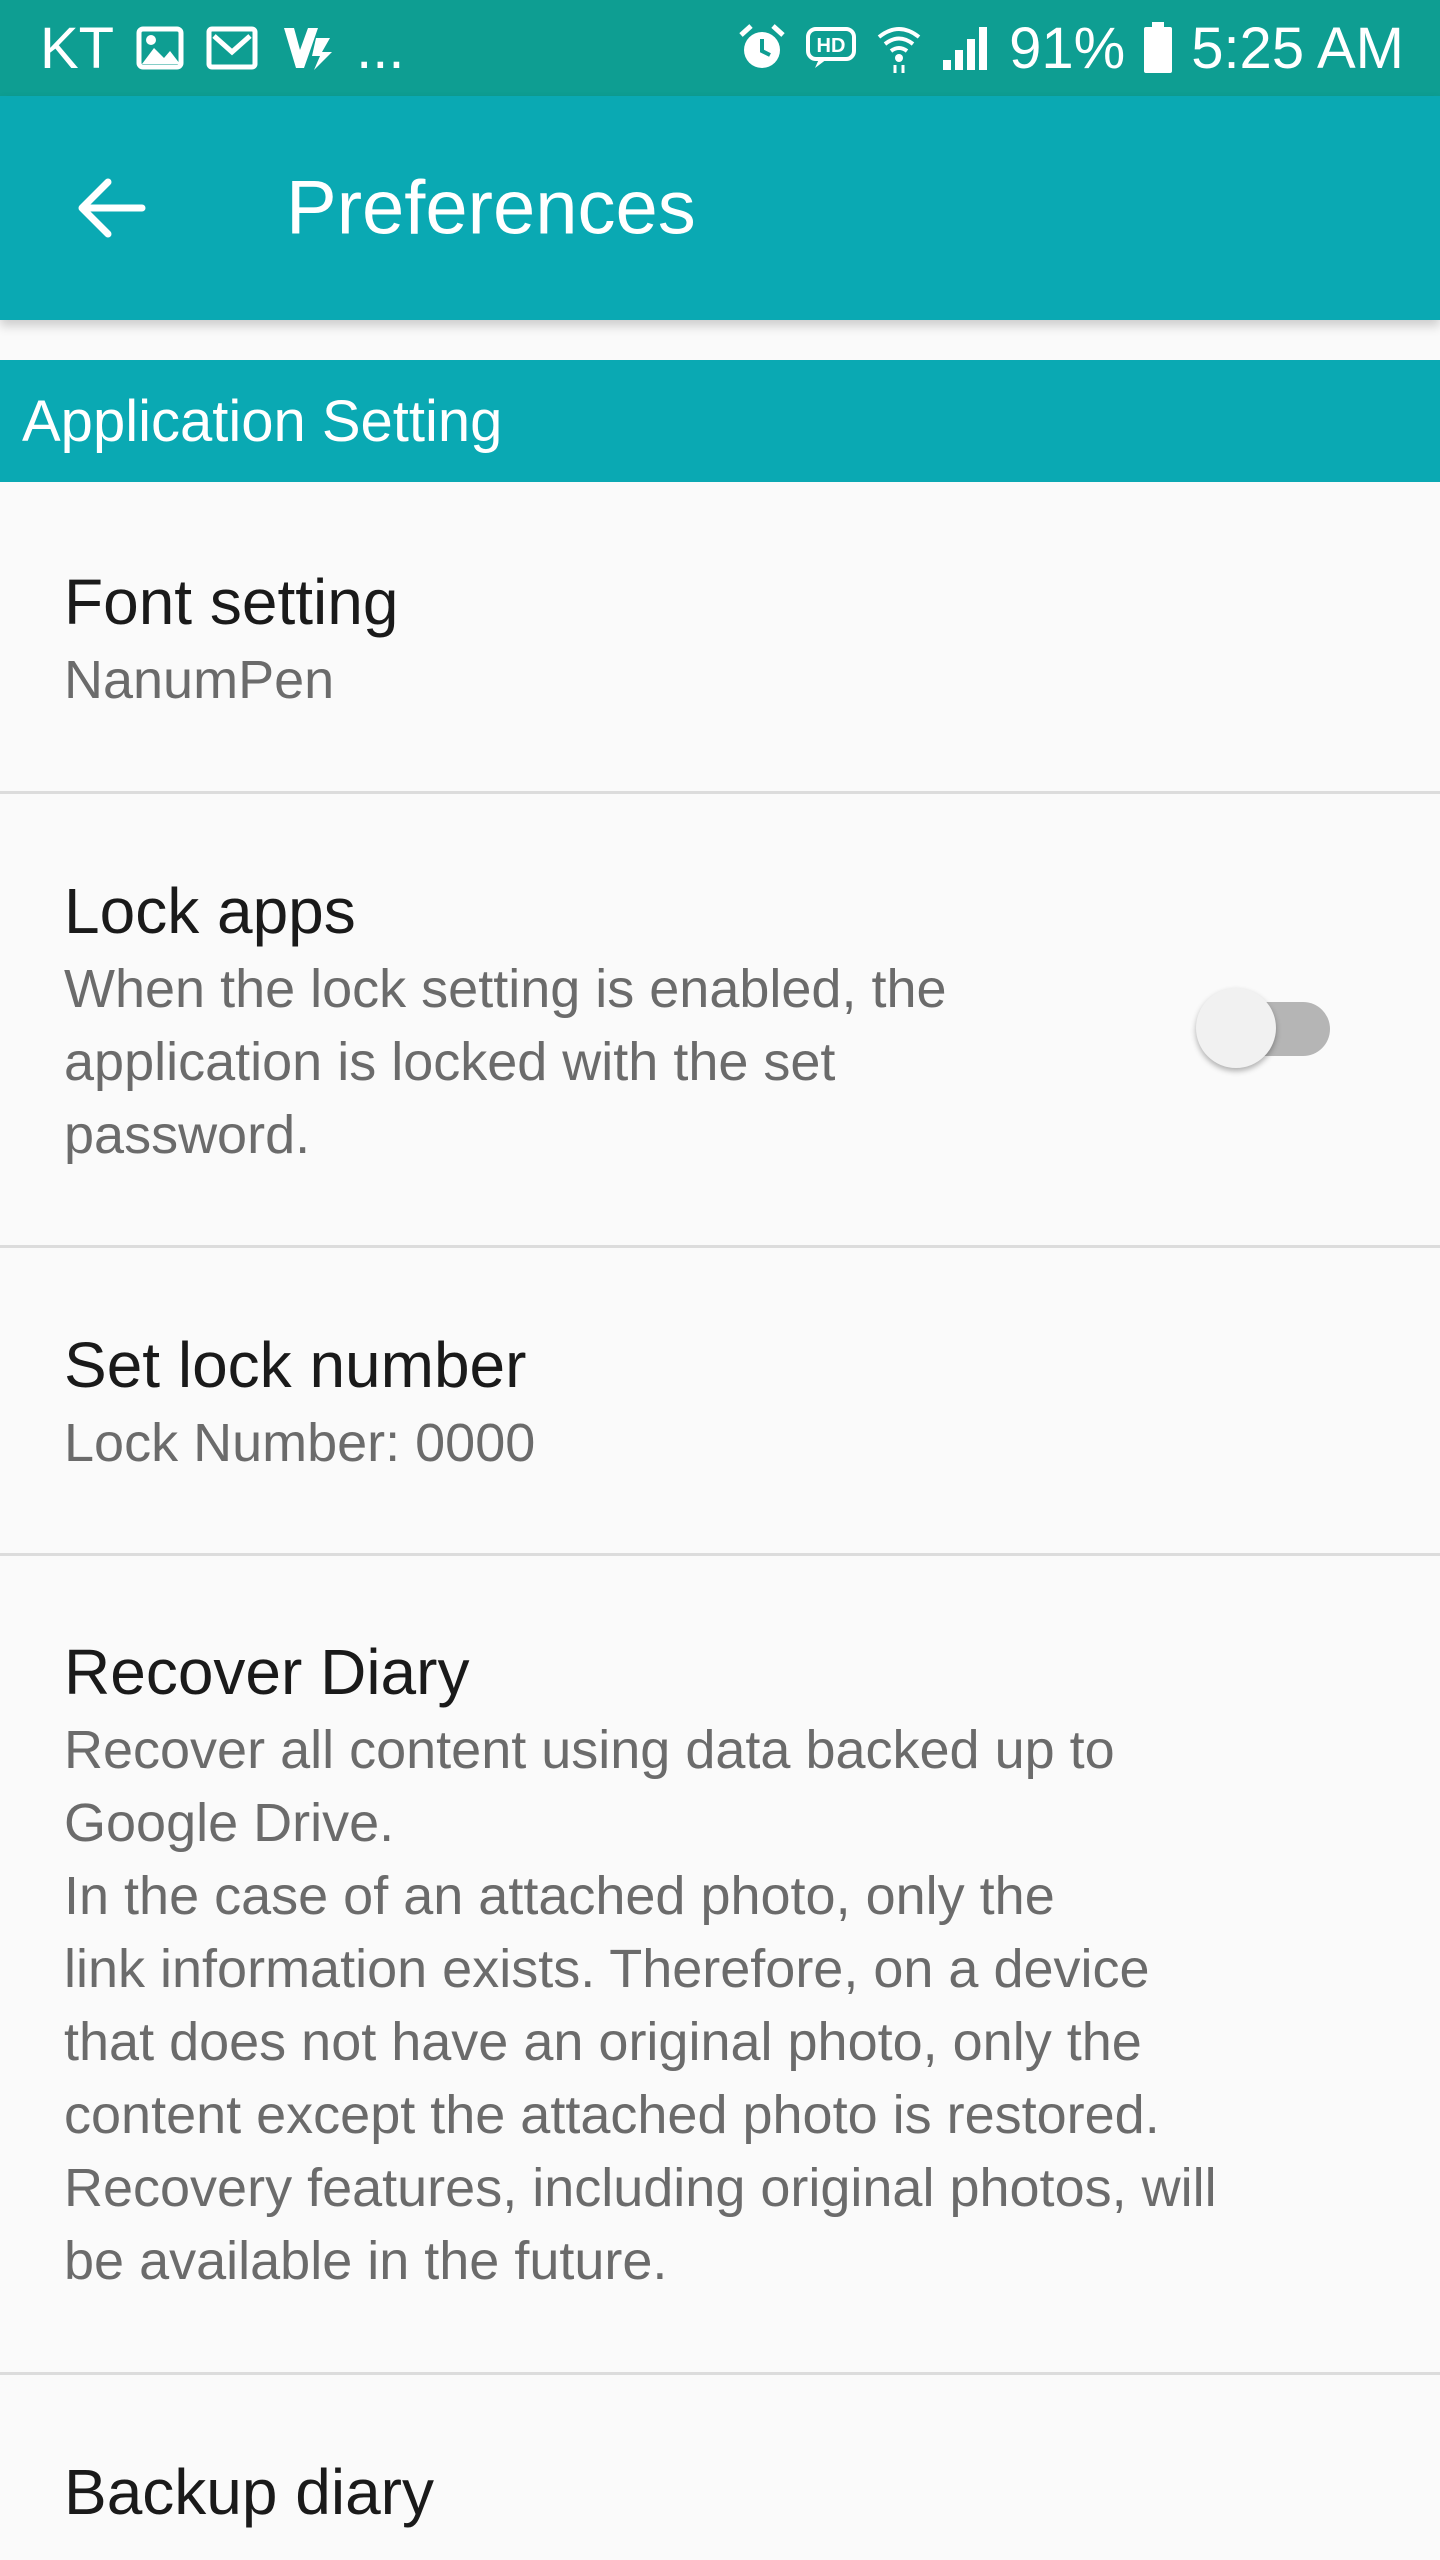 This screenshot has width=1440, height=2560. I want to click on pref-title: Recover Diary, so click(267, 1672).